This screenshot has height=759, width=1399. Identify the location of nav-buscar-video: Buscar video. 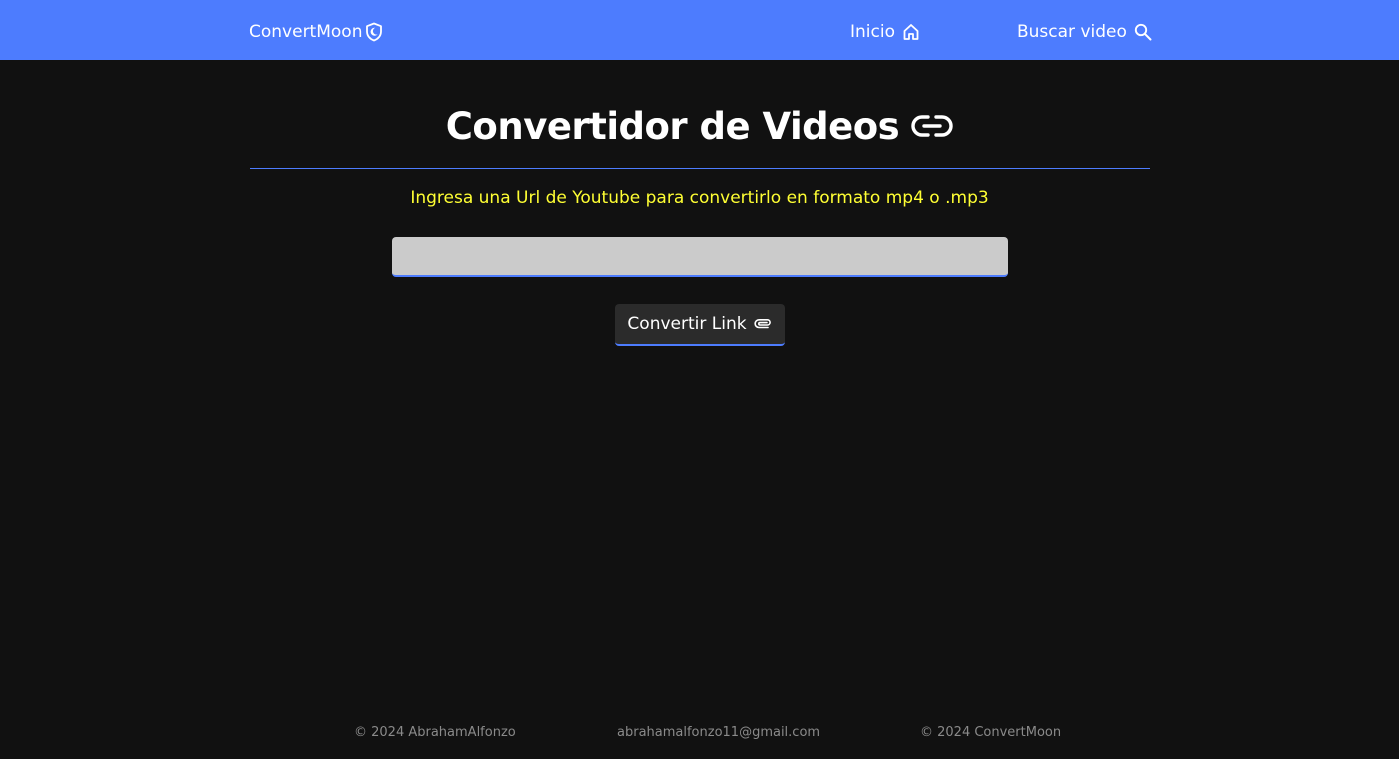
(1084, 32).